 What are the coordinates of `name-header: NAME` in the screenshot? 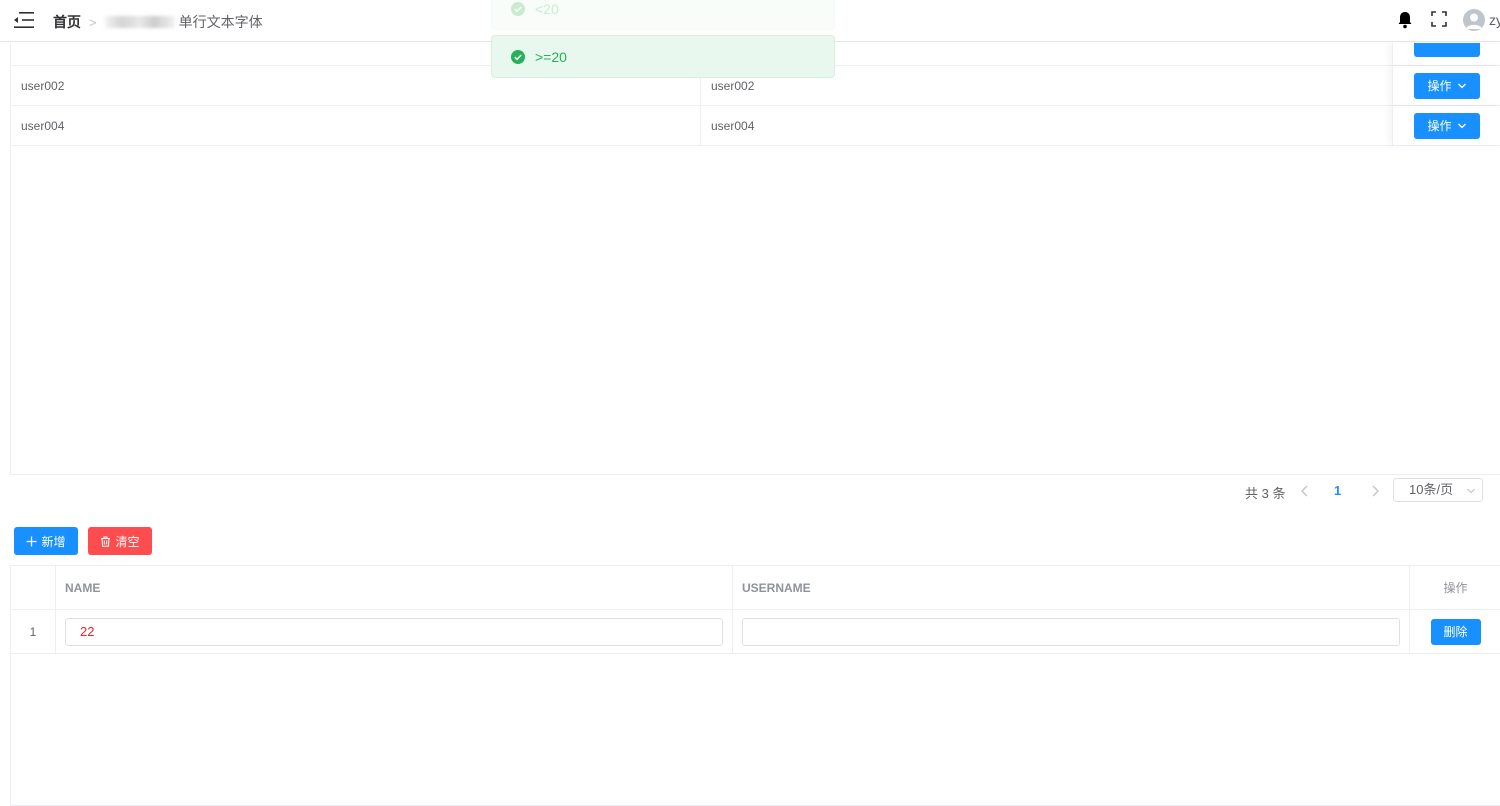 It's located at (394, 587).